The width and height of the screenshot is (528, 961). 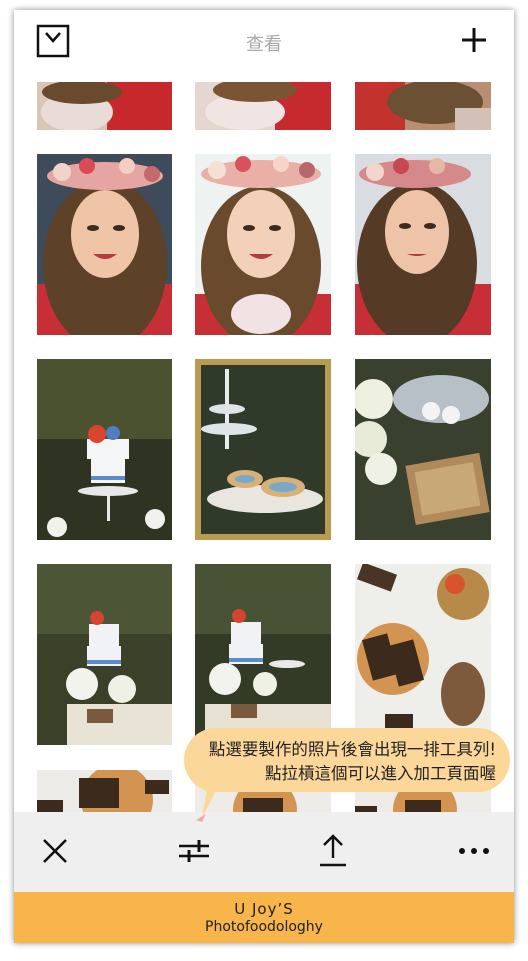 I want to click on more-button, so click(x=474, y=851).